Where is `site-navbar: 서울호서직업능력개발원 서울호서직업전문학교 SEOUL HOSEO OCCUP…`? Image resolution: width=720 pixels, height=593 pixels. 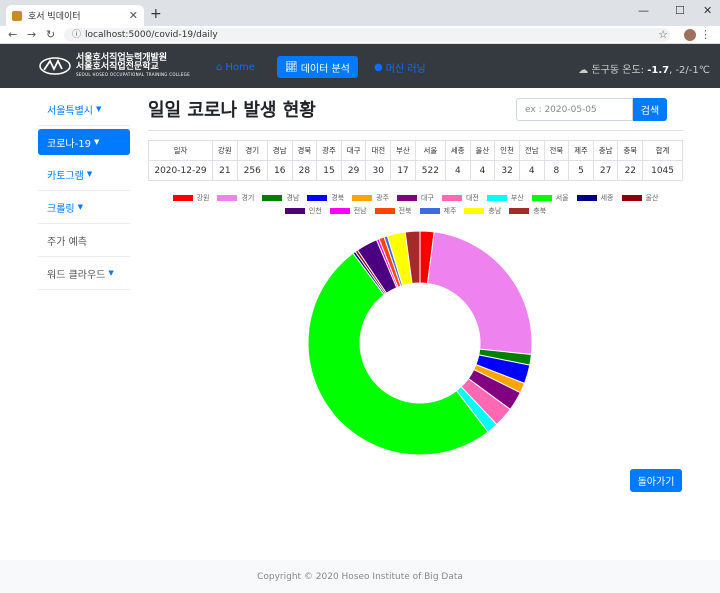
site-navbar: 서울호서직업능력개발원 서울호서직업전문학교 SEOUL HOSEO OCCUP… is located at coordinates (360, 66).